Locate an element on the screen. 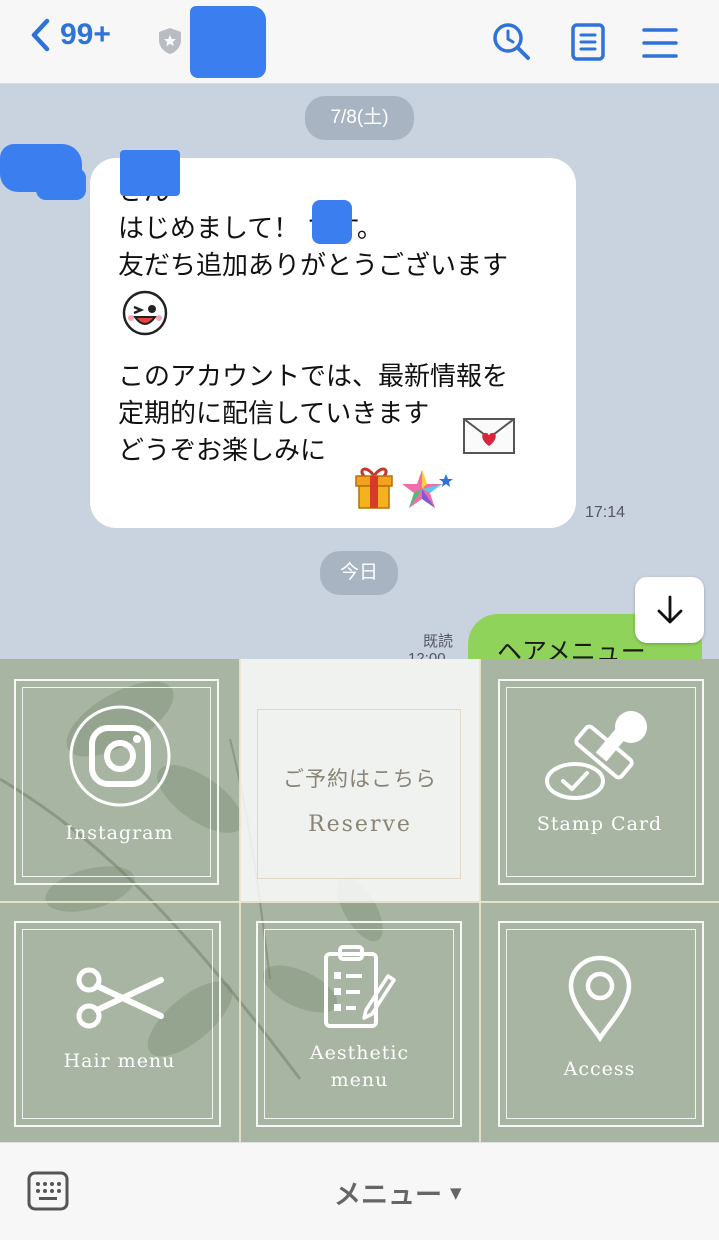 This screenshot has width=719, height=1240. notes-icon is located at coordinates (588, 42).